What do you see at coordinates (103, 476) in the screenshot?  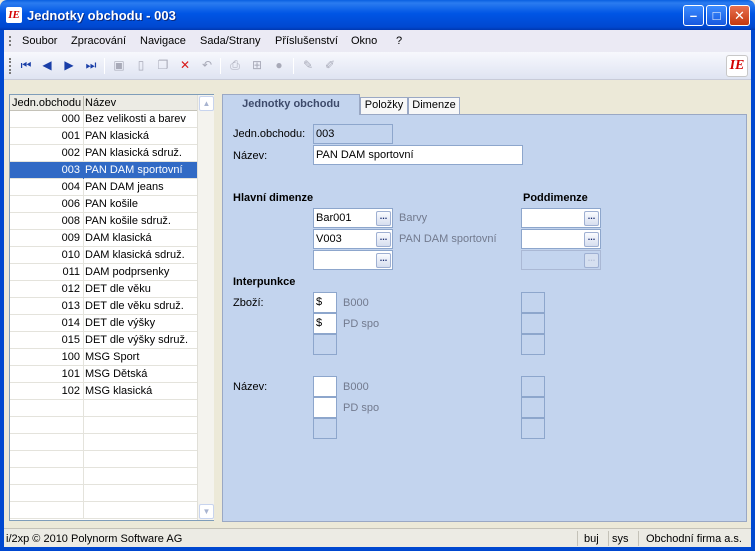 I see `empty-table-row` at bounding box center [103, 476].